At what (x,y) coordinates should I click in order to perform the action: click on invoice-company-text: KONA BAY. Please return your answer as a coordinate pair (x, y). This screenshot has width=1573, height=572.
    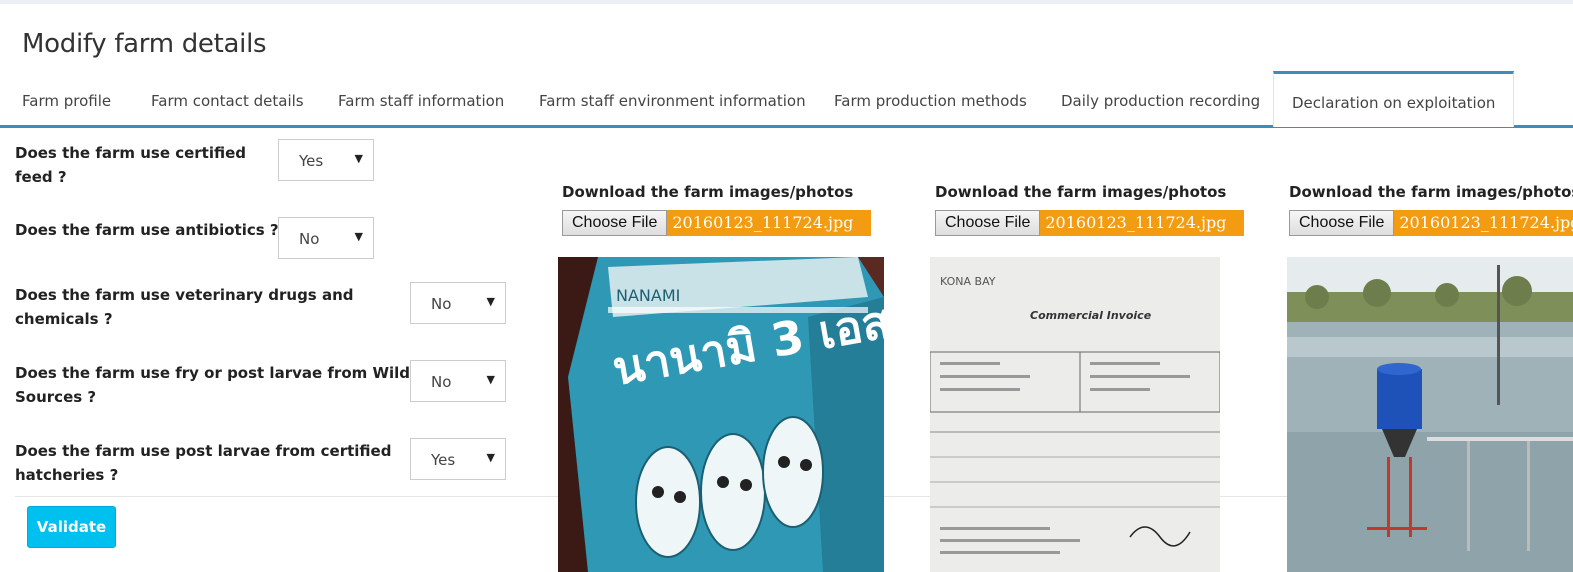
    Looking at the image, I should click on (968, 281).